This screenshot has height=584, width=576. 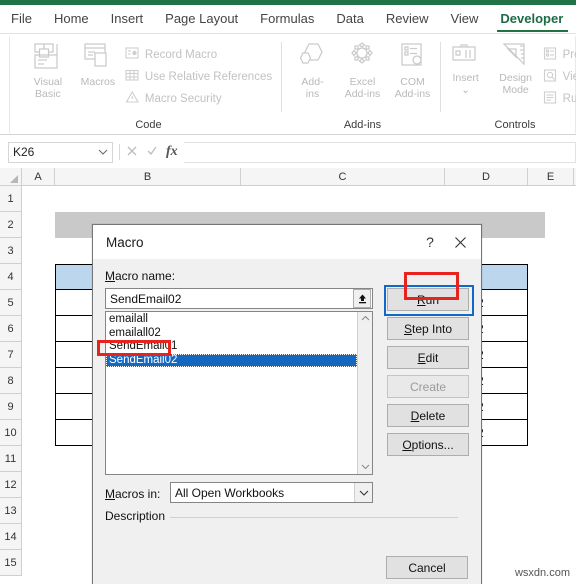 What do you see at coordinates (11, 563) in the screenshot?
I see `row-header-15: 15` at bounding box center [11, 563].